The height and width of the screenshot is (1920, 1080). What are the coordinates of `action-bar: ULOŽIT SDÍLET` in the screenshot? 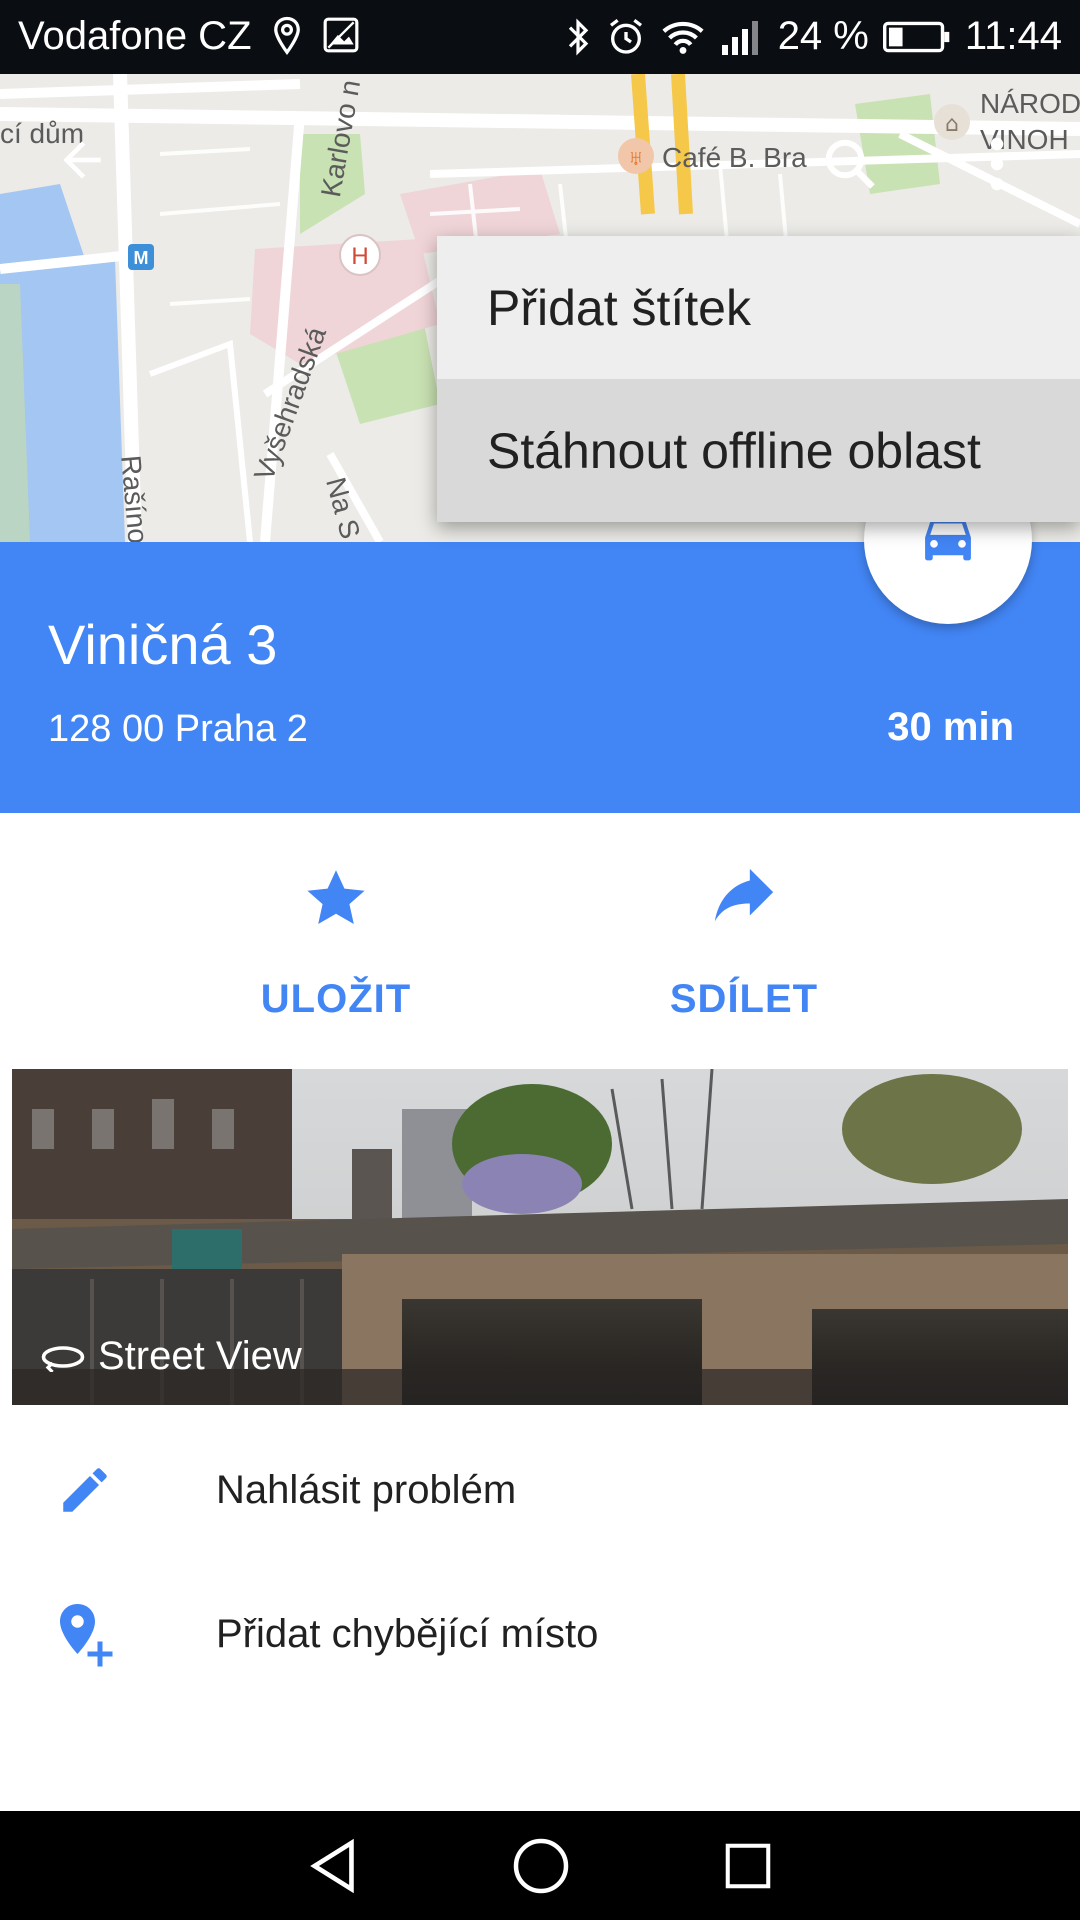 It's located at (540, 941).